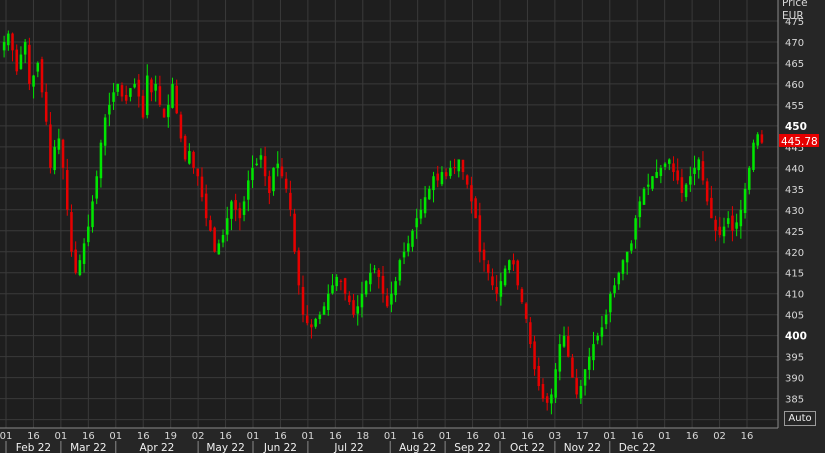 The height and width of the screenshot is (453, 825). I want to click on x-month-label: Sep 22, so click(472, 447).